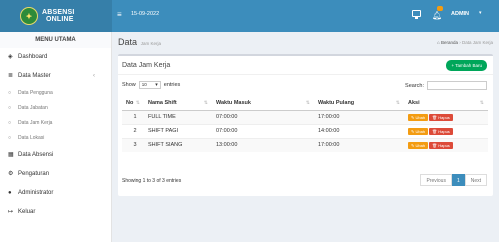 This screenshot has width=499, height=242. I want to click on sidebar-header: MENU UTAMA, so click(55, 40).